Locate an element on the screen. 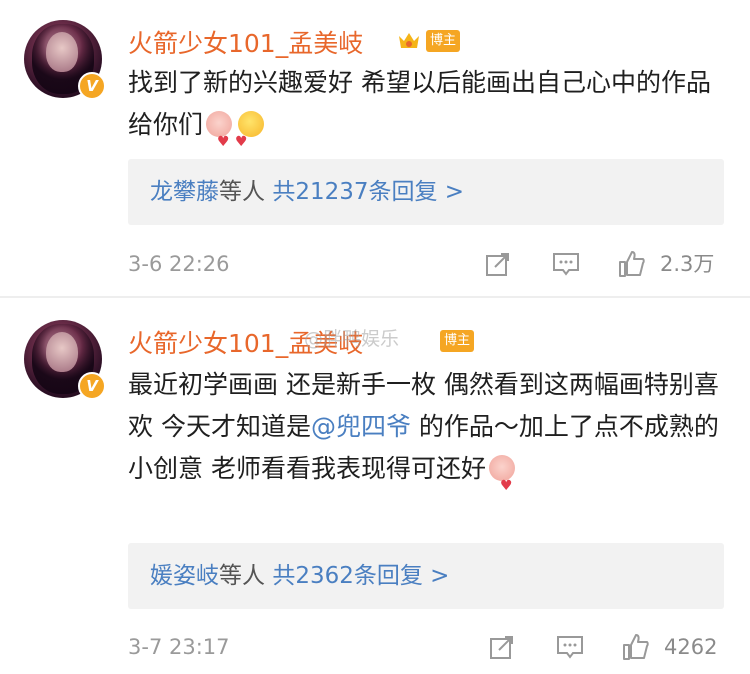 This screenshot has height=674, width=750. reply-count-link: 共21237条回复 > is located at coordinates (368, 192).